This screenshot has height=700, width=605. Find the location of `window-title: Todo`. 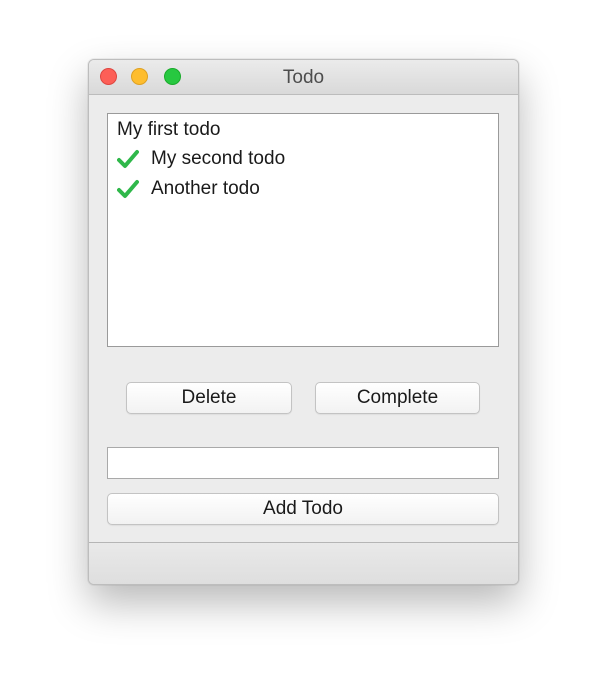

window-title: Todo is located at coordinates (303, 77).